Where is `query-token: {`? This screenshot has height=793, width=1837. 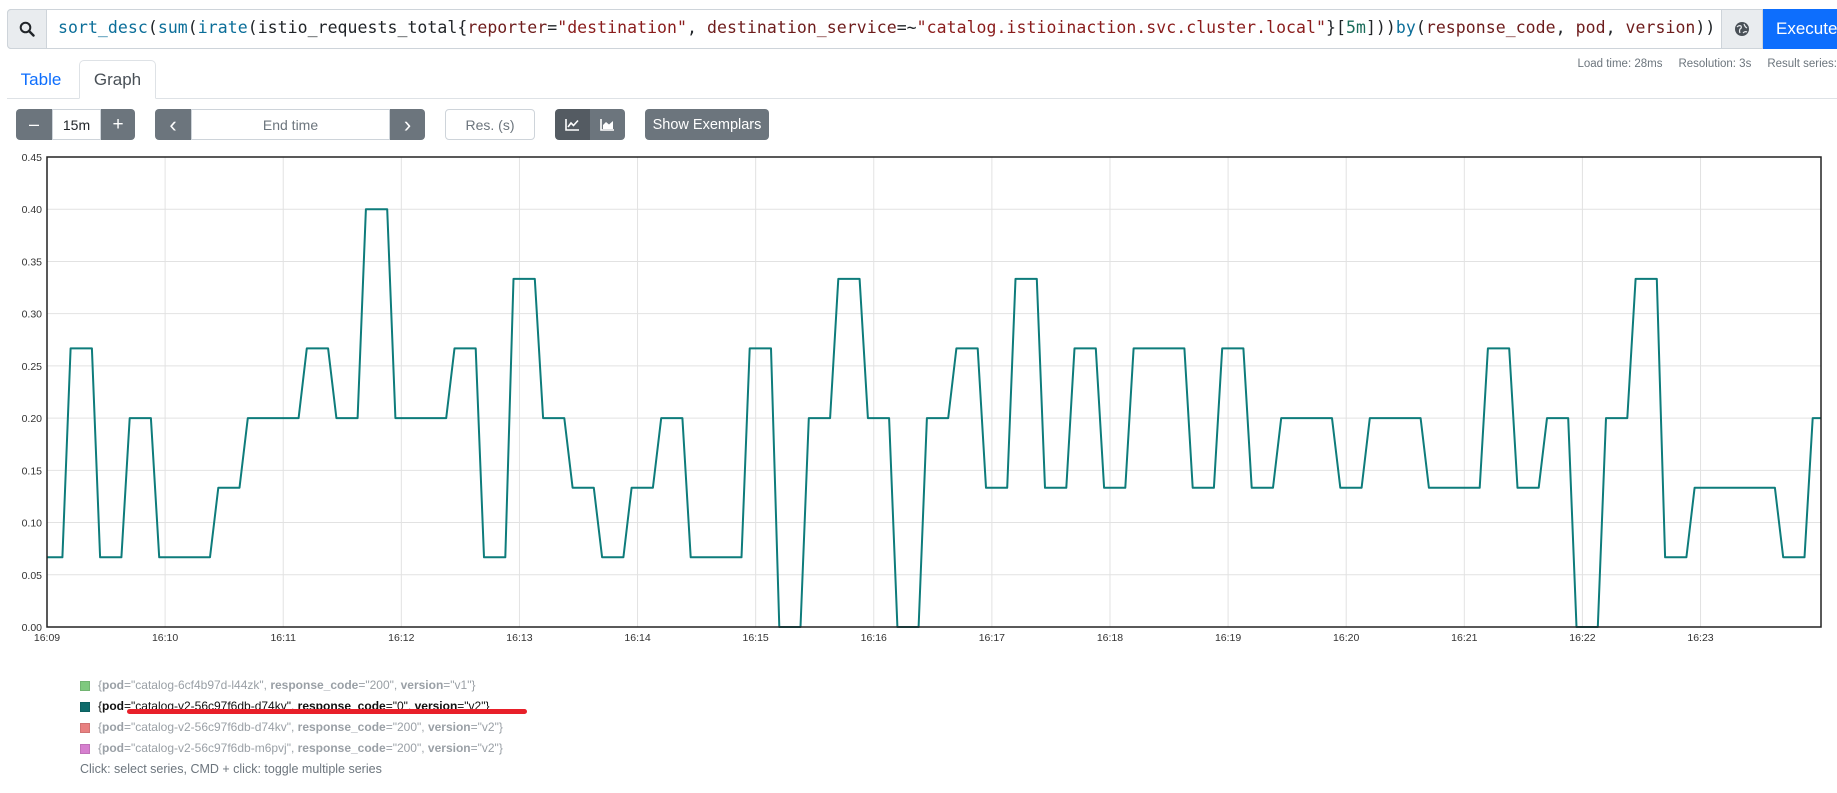
query-token: { is located at coordinates (462, 27).